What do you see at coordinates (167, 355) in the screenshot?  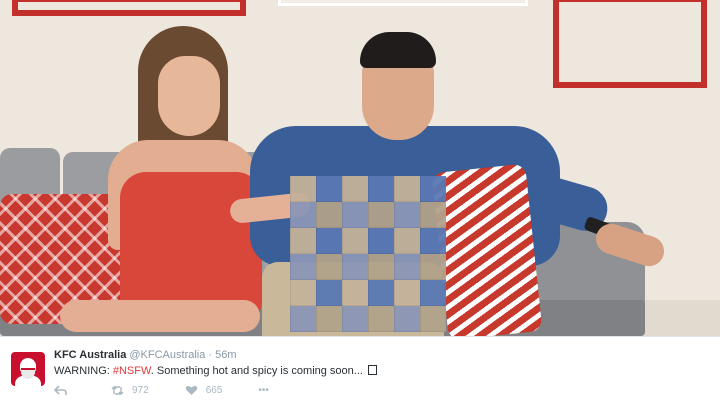 I see `author-handle: @KFCAustralia` at bounding box center [167, 355].